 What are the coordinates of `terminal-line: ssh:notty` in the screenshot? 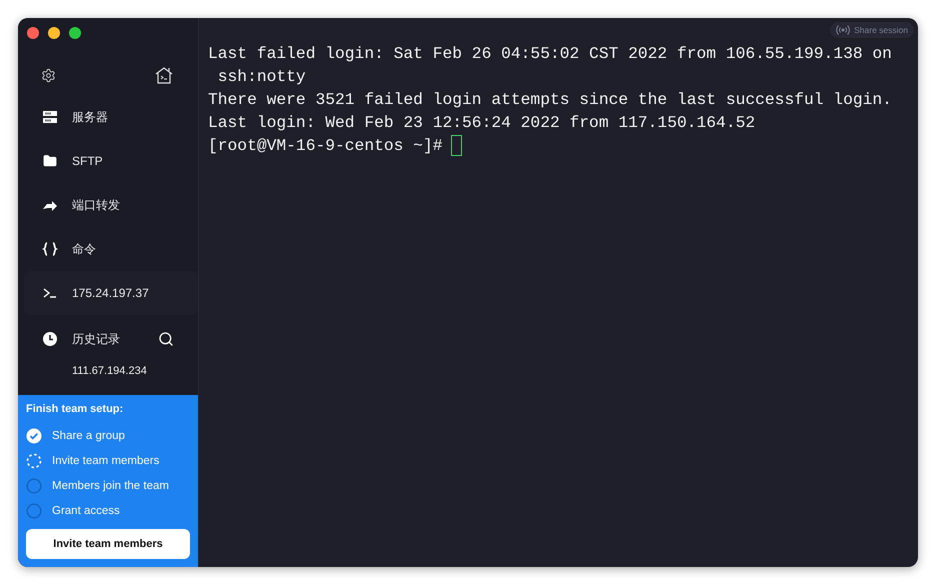 It's located at (261, 77).